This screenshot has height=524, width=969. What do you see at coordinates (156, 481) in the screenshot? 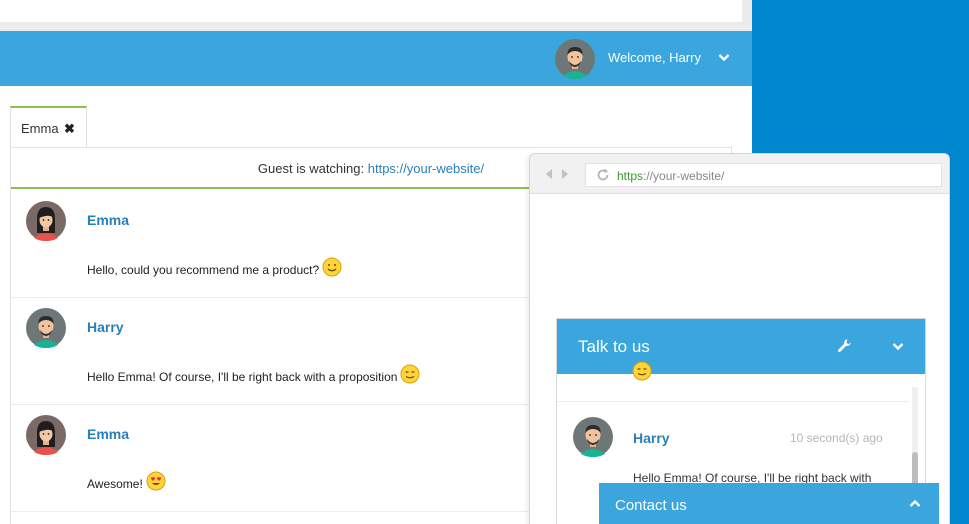
I see `heart-eyes-emoji-icon` at bounding box center [156, 481].